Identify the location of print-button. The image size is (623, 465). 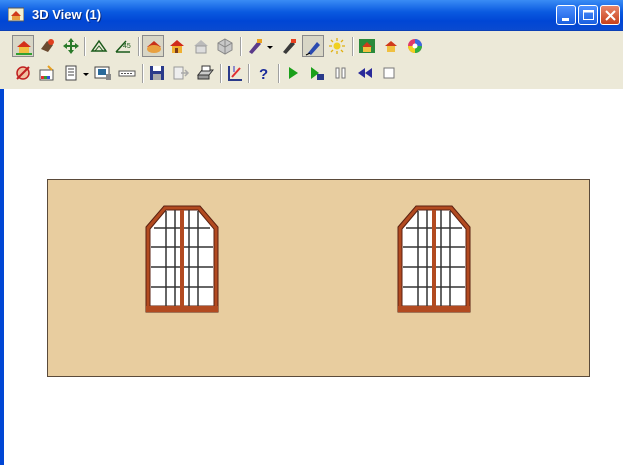
(205, 73).